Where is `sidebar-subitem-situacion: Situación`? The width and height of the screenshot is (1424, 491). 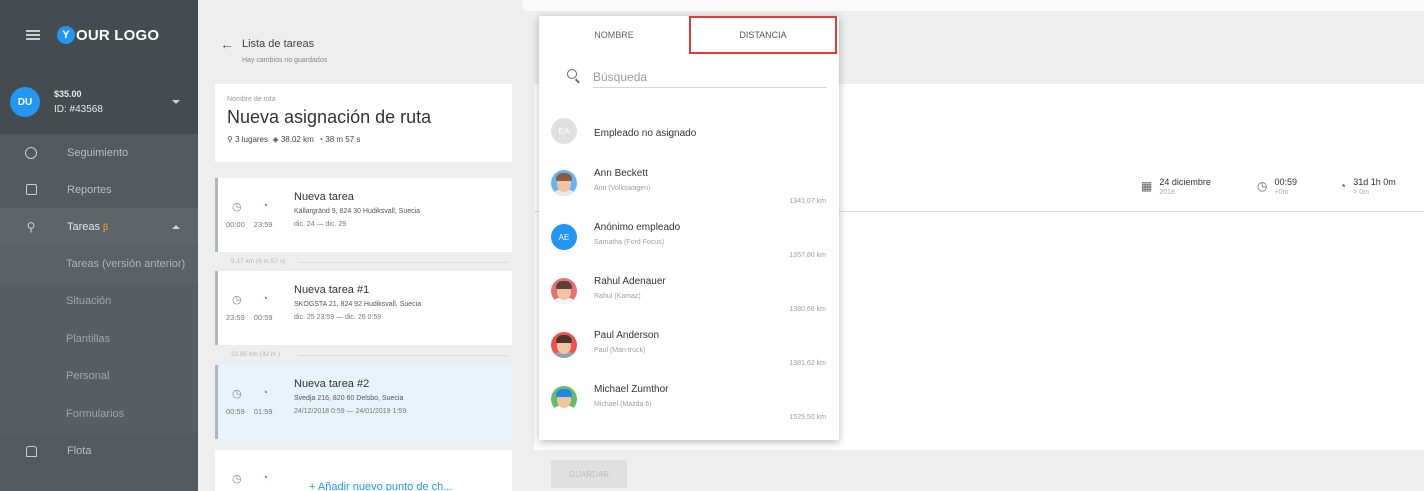 sidebar-subitem-situacion: Situación is located at coordinates (99, 301).